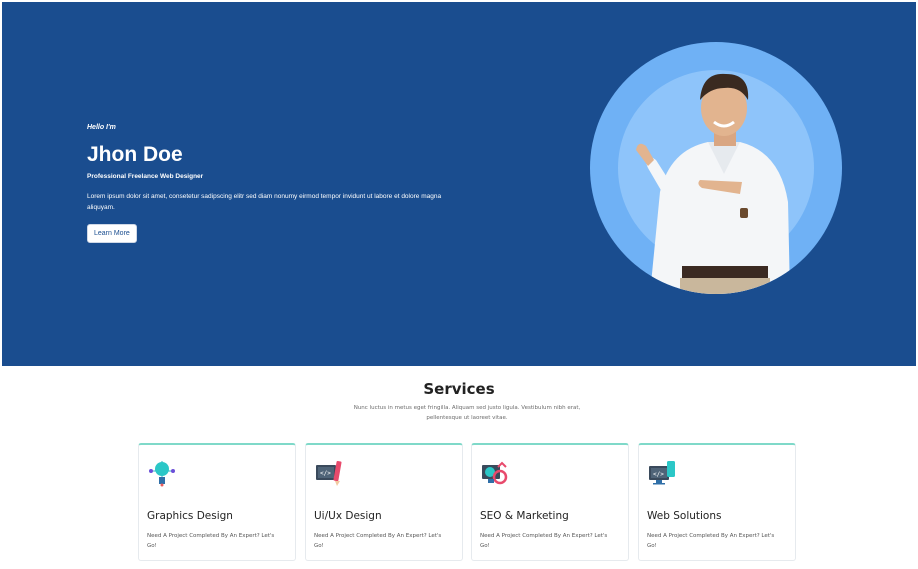 This screenshot has width=918, height=569. I want to click on learn-more-button: Learn More, so click(112, 233).